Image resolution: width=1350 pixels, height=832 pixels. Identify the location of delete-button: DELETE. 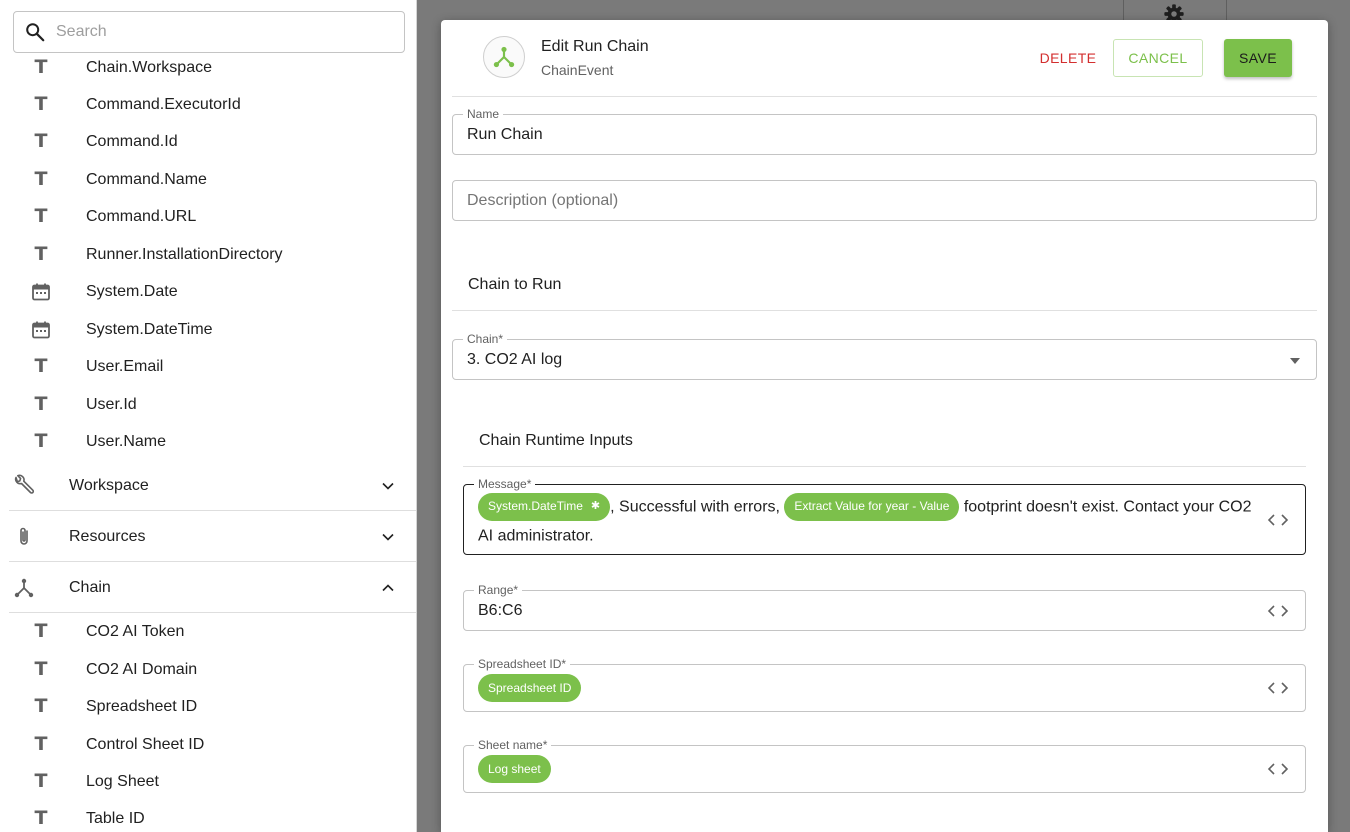
(1068, 58).